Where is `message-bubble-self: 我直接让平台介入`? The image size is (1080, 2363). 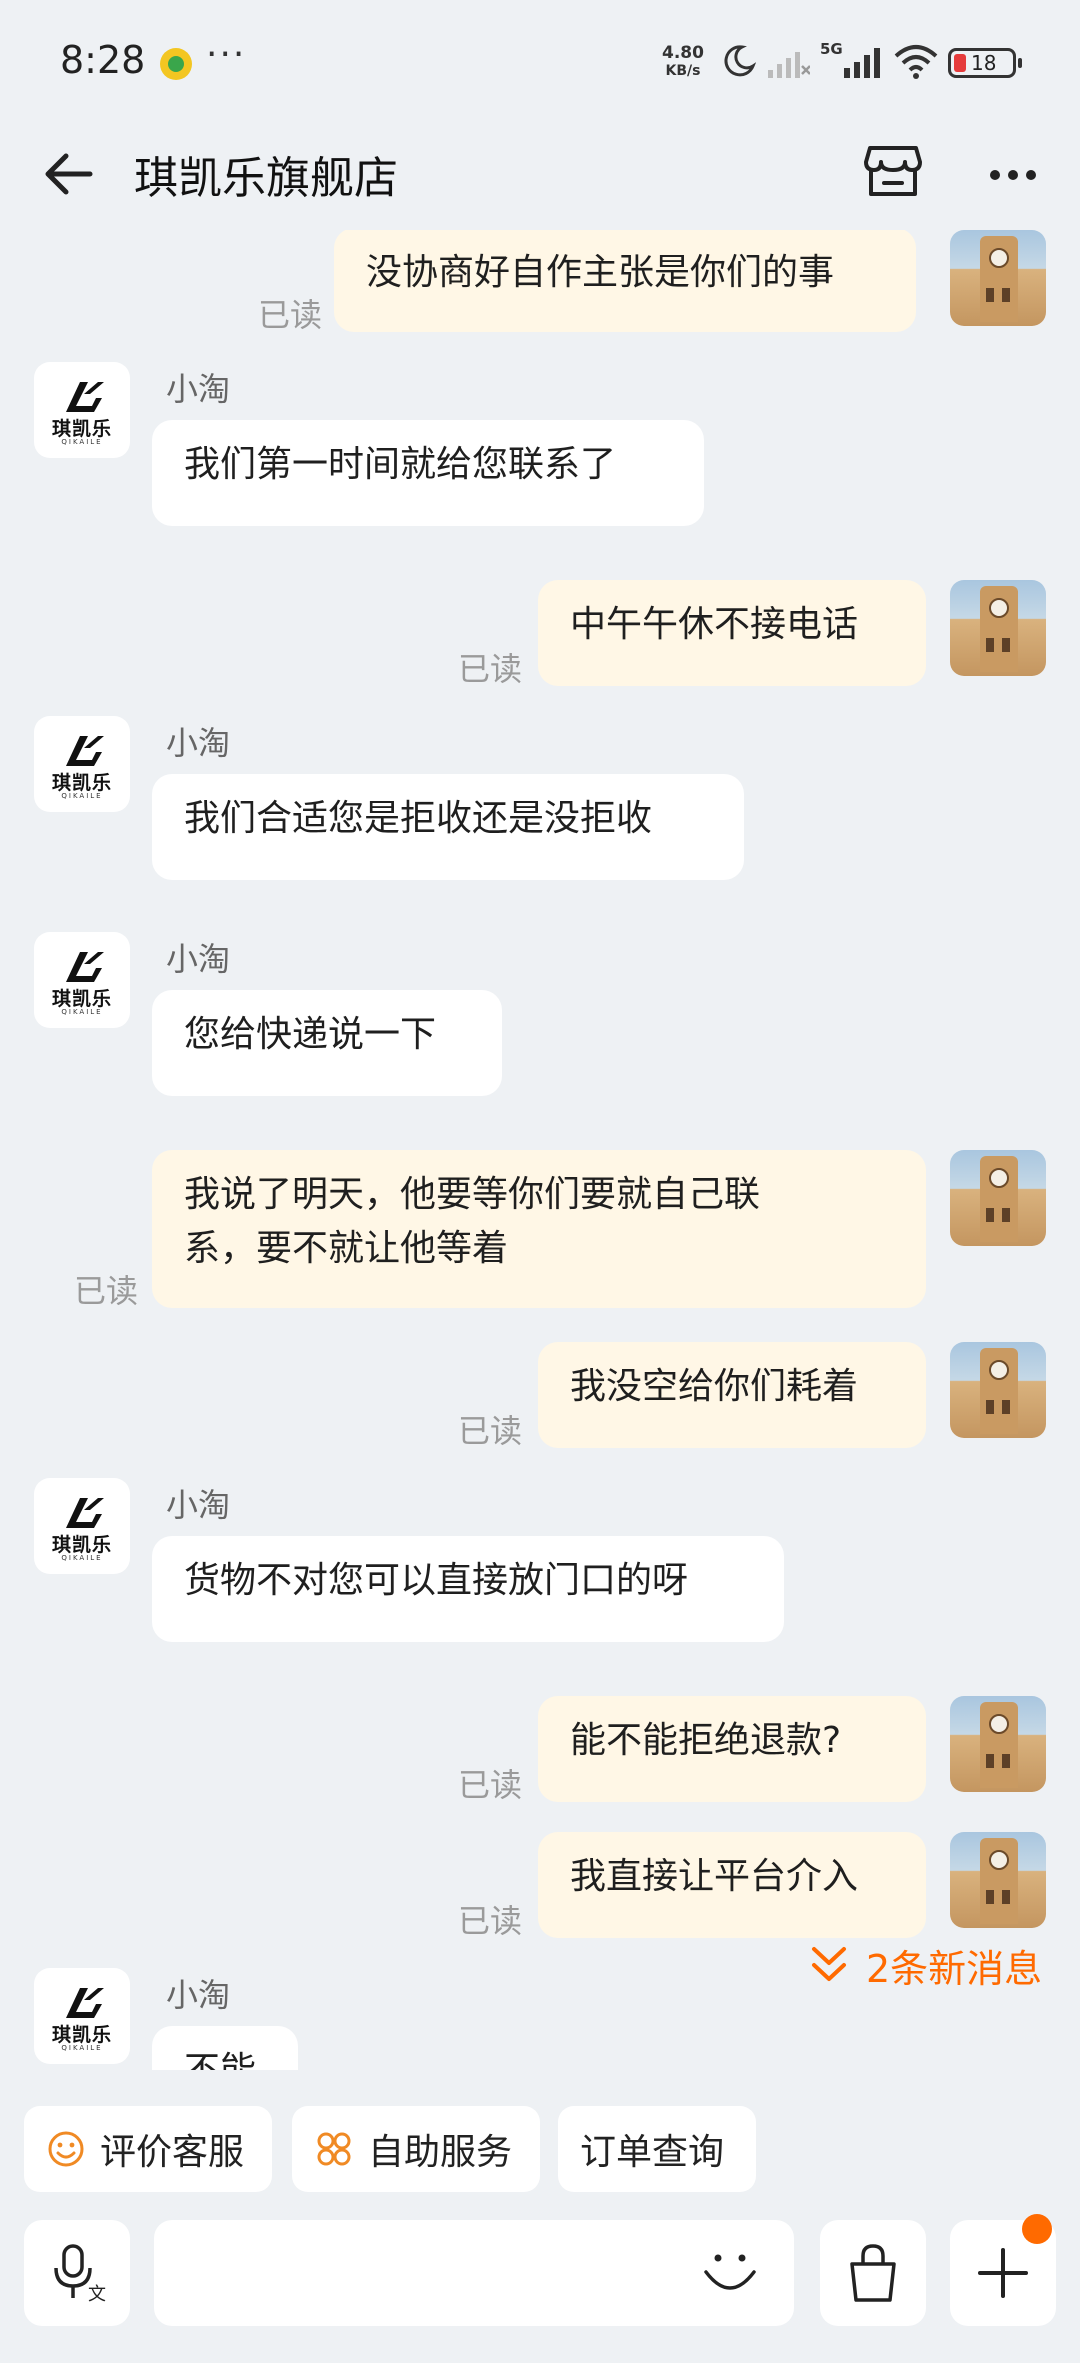
message-bubble-self: 我直接让平台介入 is located at coordinates (732, 1885).